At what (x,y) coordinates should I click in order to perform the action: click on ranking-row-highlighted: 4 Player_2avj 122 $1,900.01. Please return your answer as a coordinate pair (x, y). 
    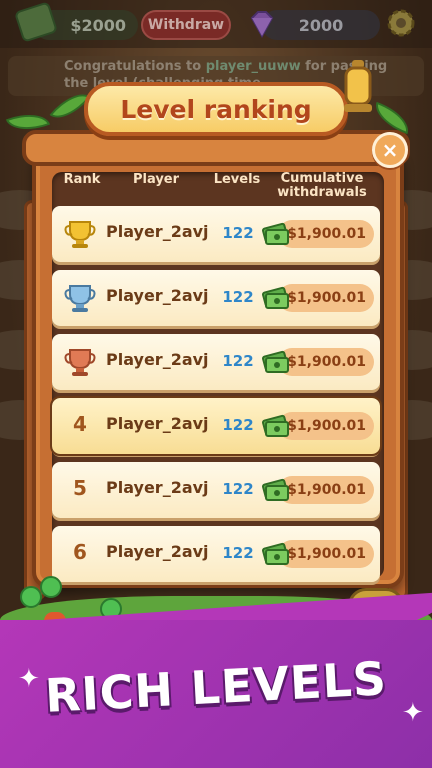
    Looking at the image, I should click on (216, 426).